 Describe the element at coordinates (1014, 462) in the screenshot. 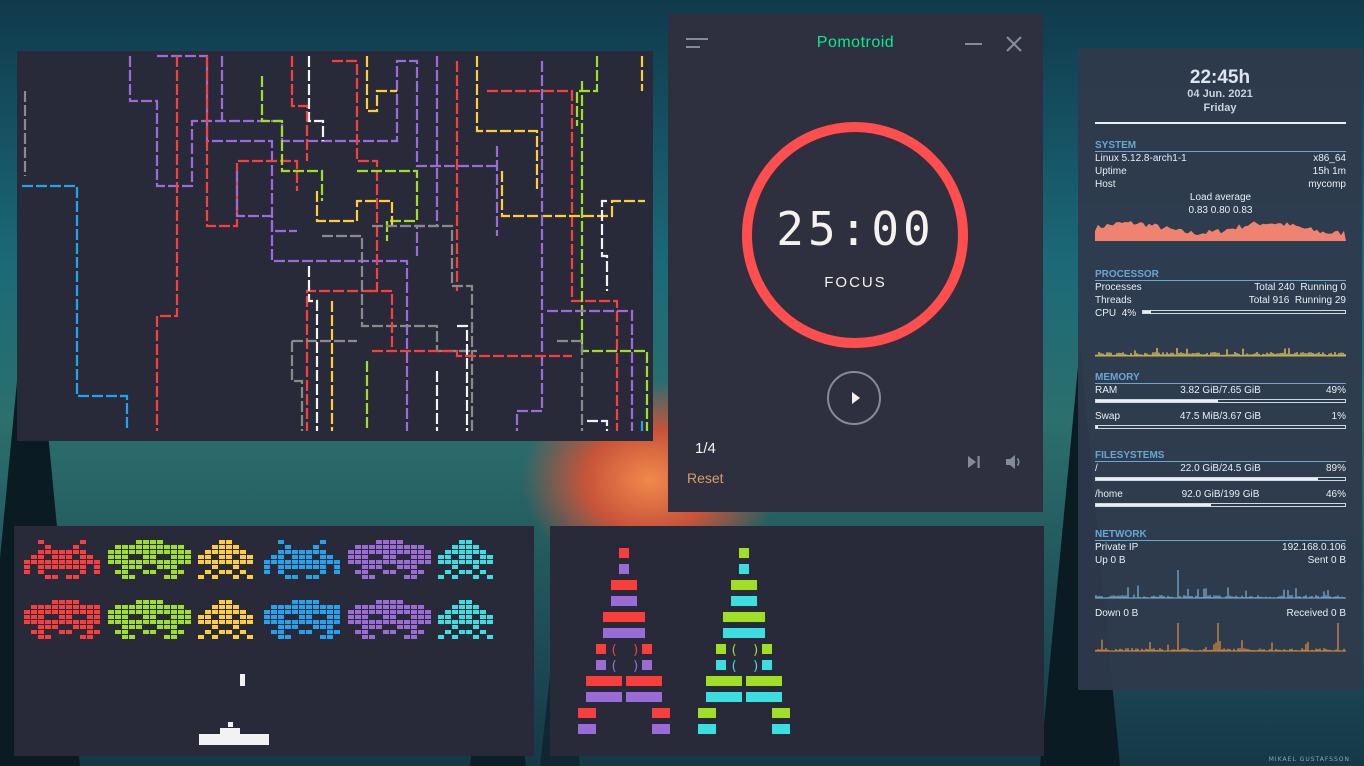

I see `volume-icon` at that location.